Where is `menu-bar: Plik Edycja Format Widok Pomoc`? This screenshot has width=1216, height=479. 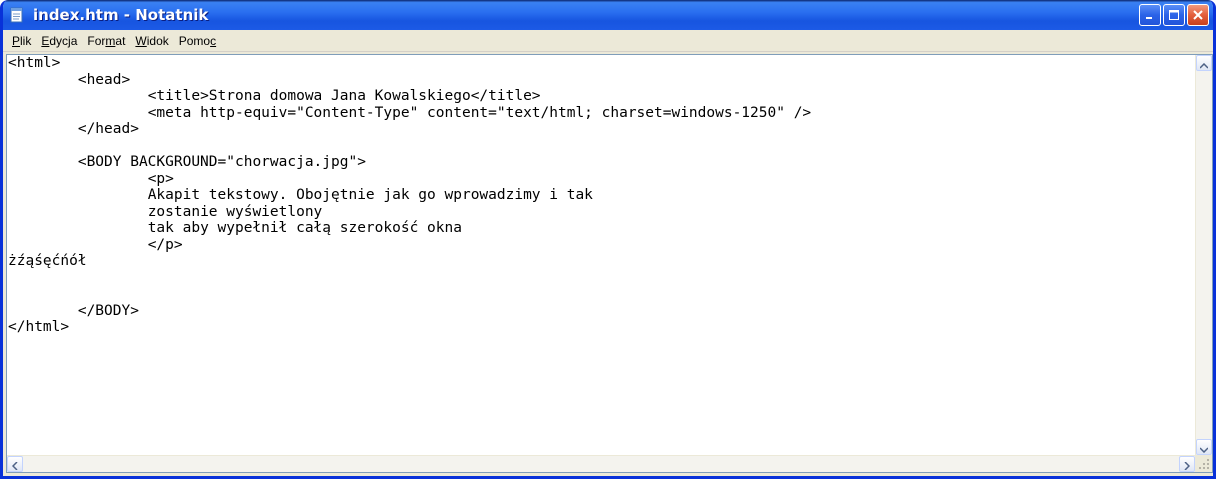 menu-bar: Plik Edycja Format Widok Pomoc is located at coordinates (608, 41).